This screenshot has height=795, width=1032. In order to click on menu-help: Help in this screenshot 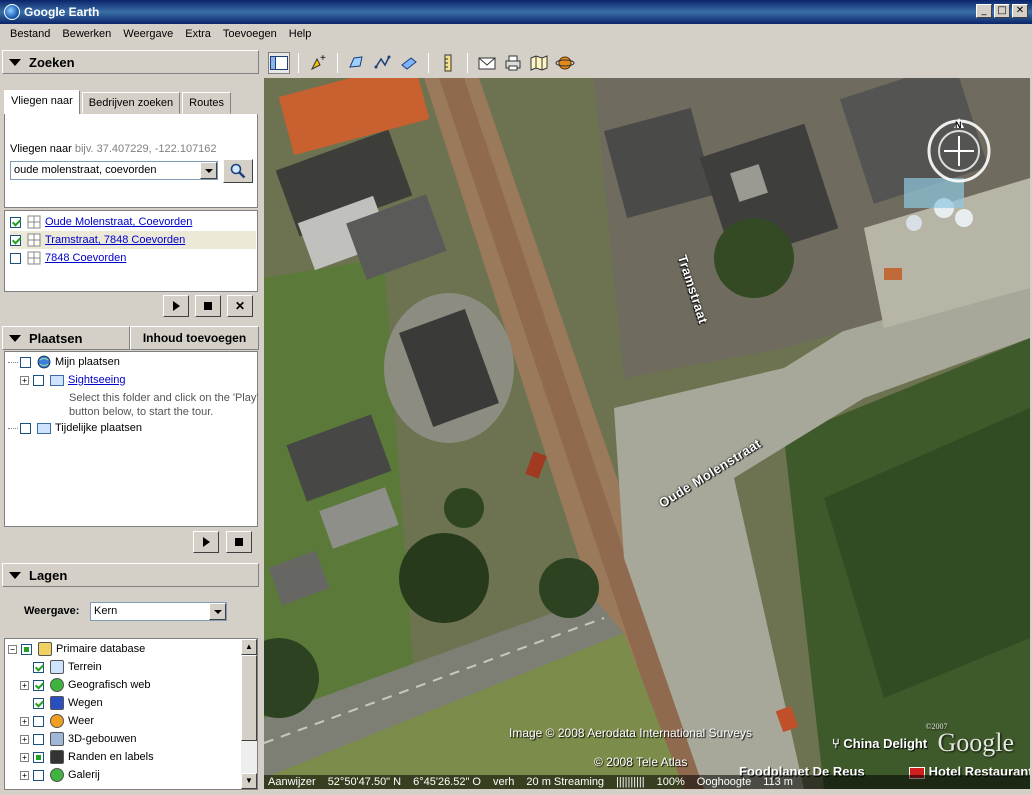, I will do `click(300, 34)`.